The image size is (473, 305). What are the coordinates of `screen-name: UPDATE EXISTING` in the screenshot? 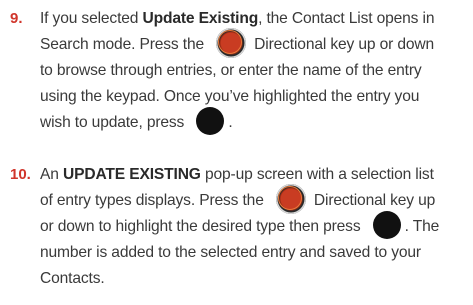 It's located at (131, 174).